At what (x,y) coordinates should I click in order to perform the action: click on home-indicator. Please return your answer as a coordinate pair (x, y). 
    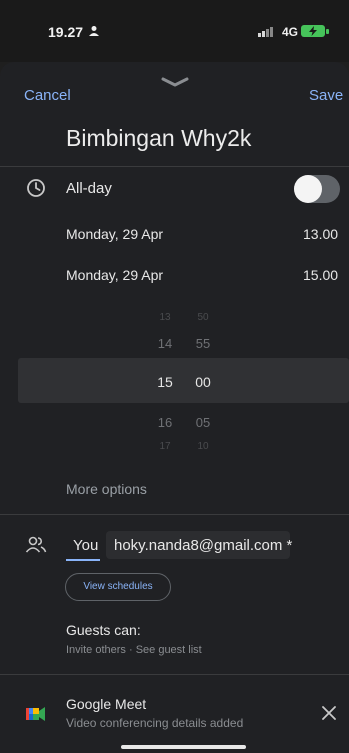
    Looking at the image, I should click on (183, 747).